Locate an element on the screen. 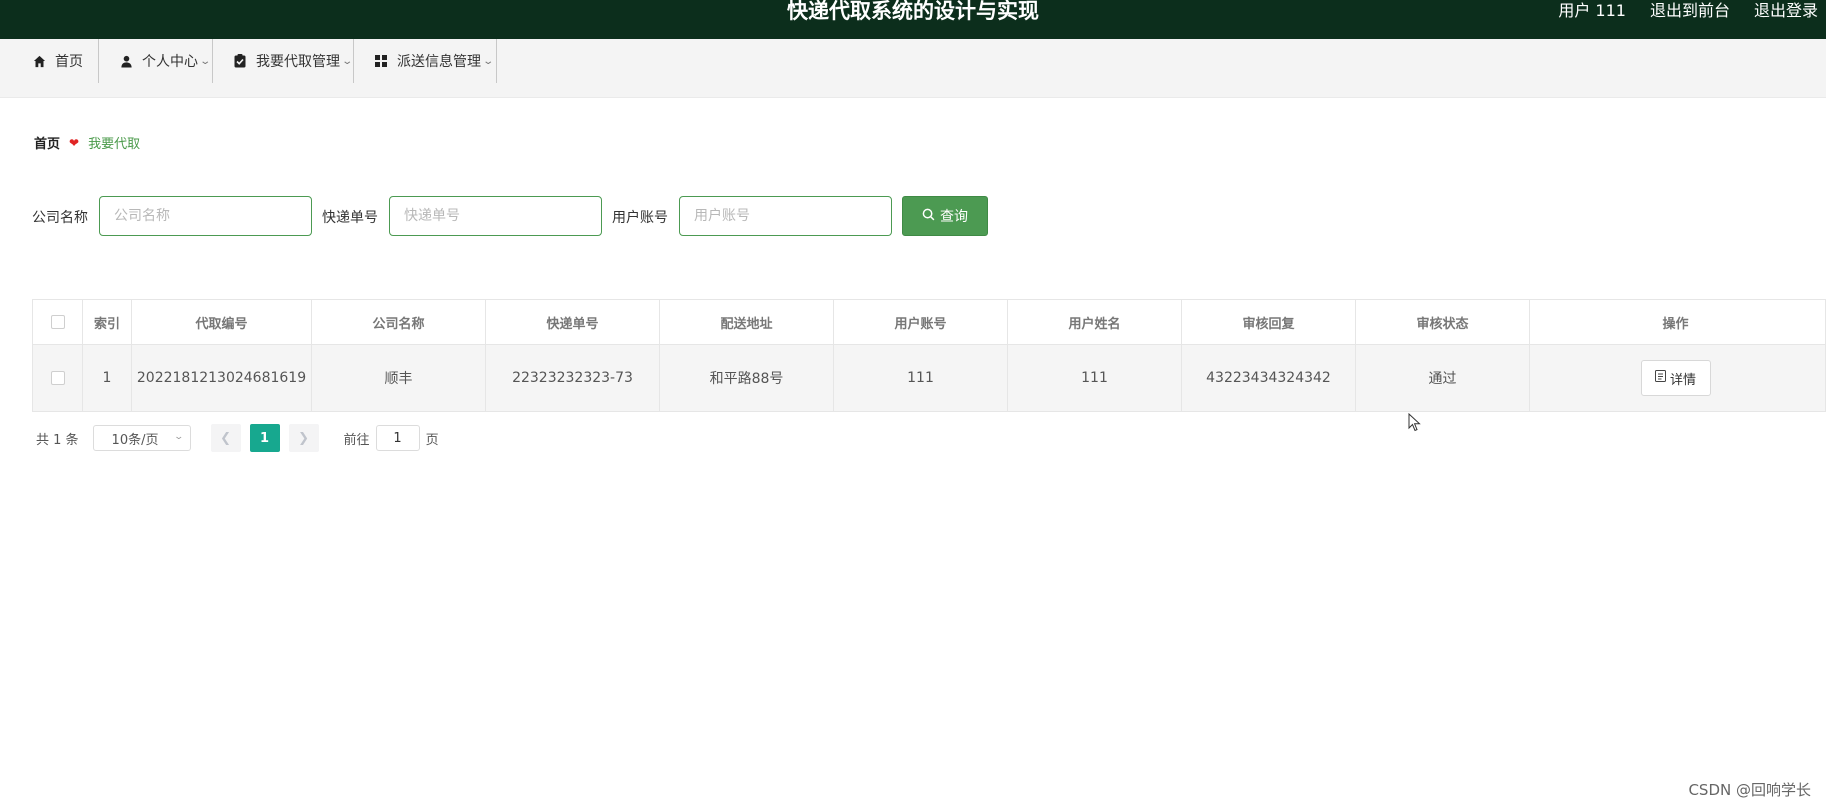  pagination-total: 共 1 条 is located at coordinates (57, 440).